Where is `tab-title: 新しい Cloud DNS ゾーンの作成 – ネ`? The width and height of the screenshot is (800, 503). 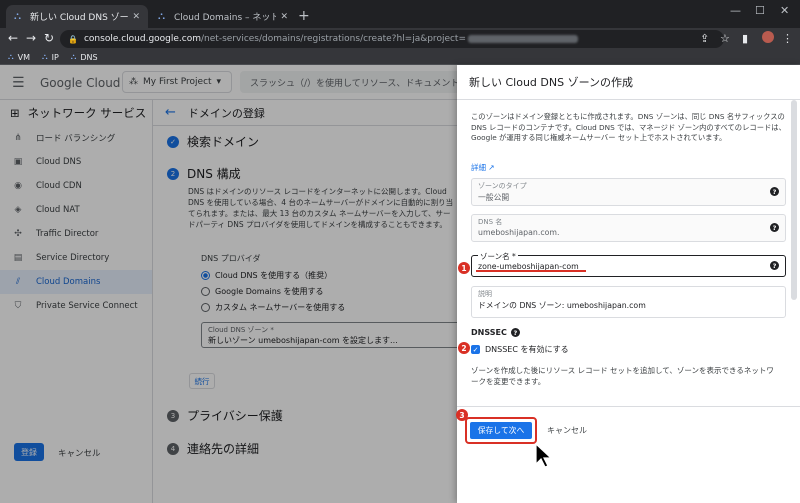 tab-title: 新しい Cloud DNS ゾーンの作成 – ネ is located at coordinates (79, 18).